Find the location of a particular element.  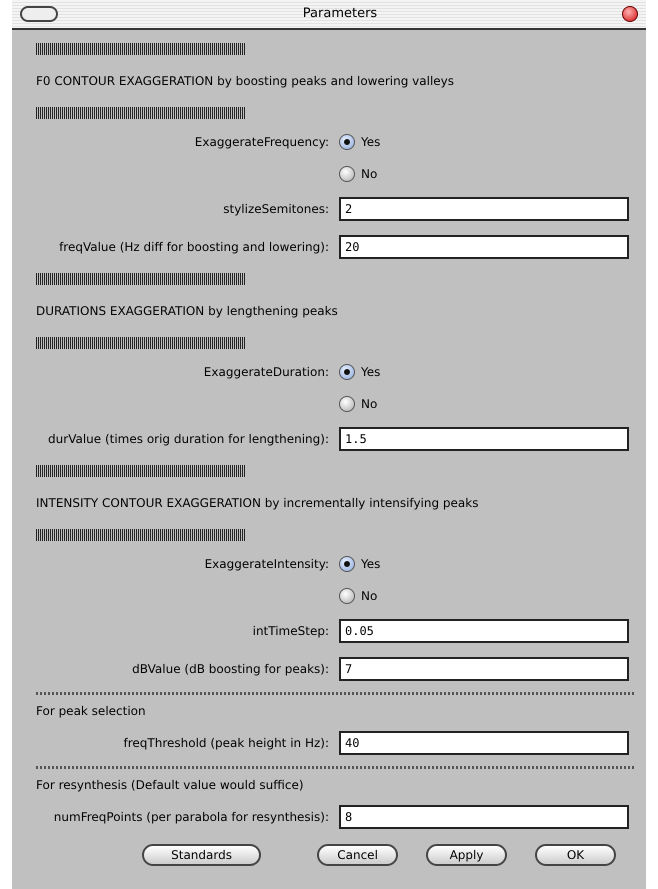

section-note: For resynthesis (Default value would suffice) is located at coordinates (170, 785).